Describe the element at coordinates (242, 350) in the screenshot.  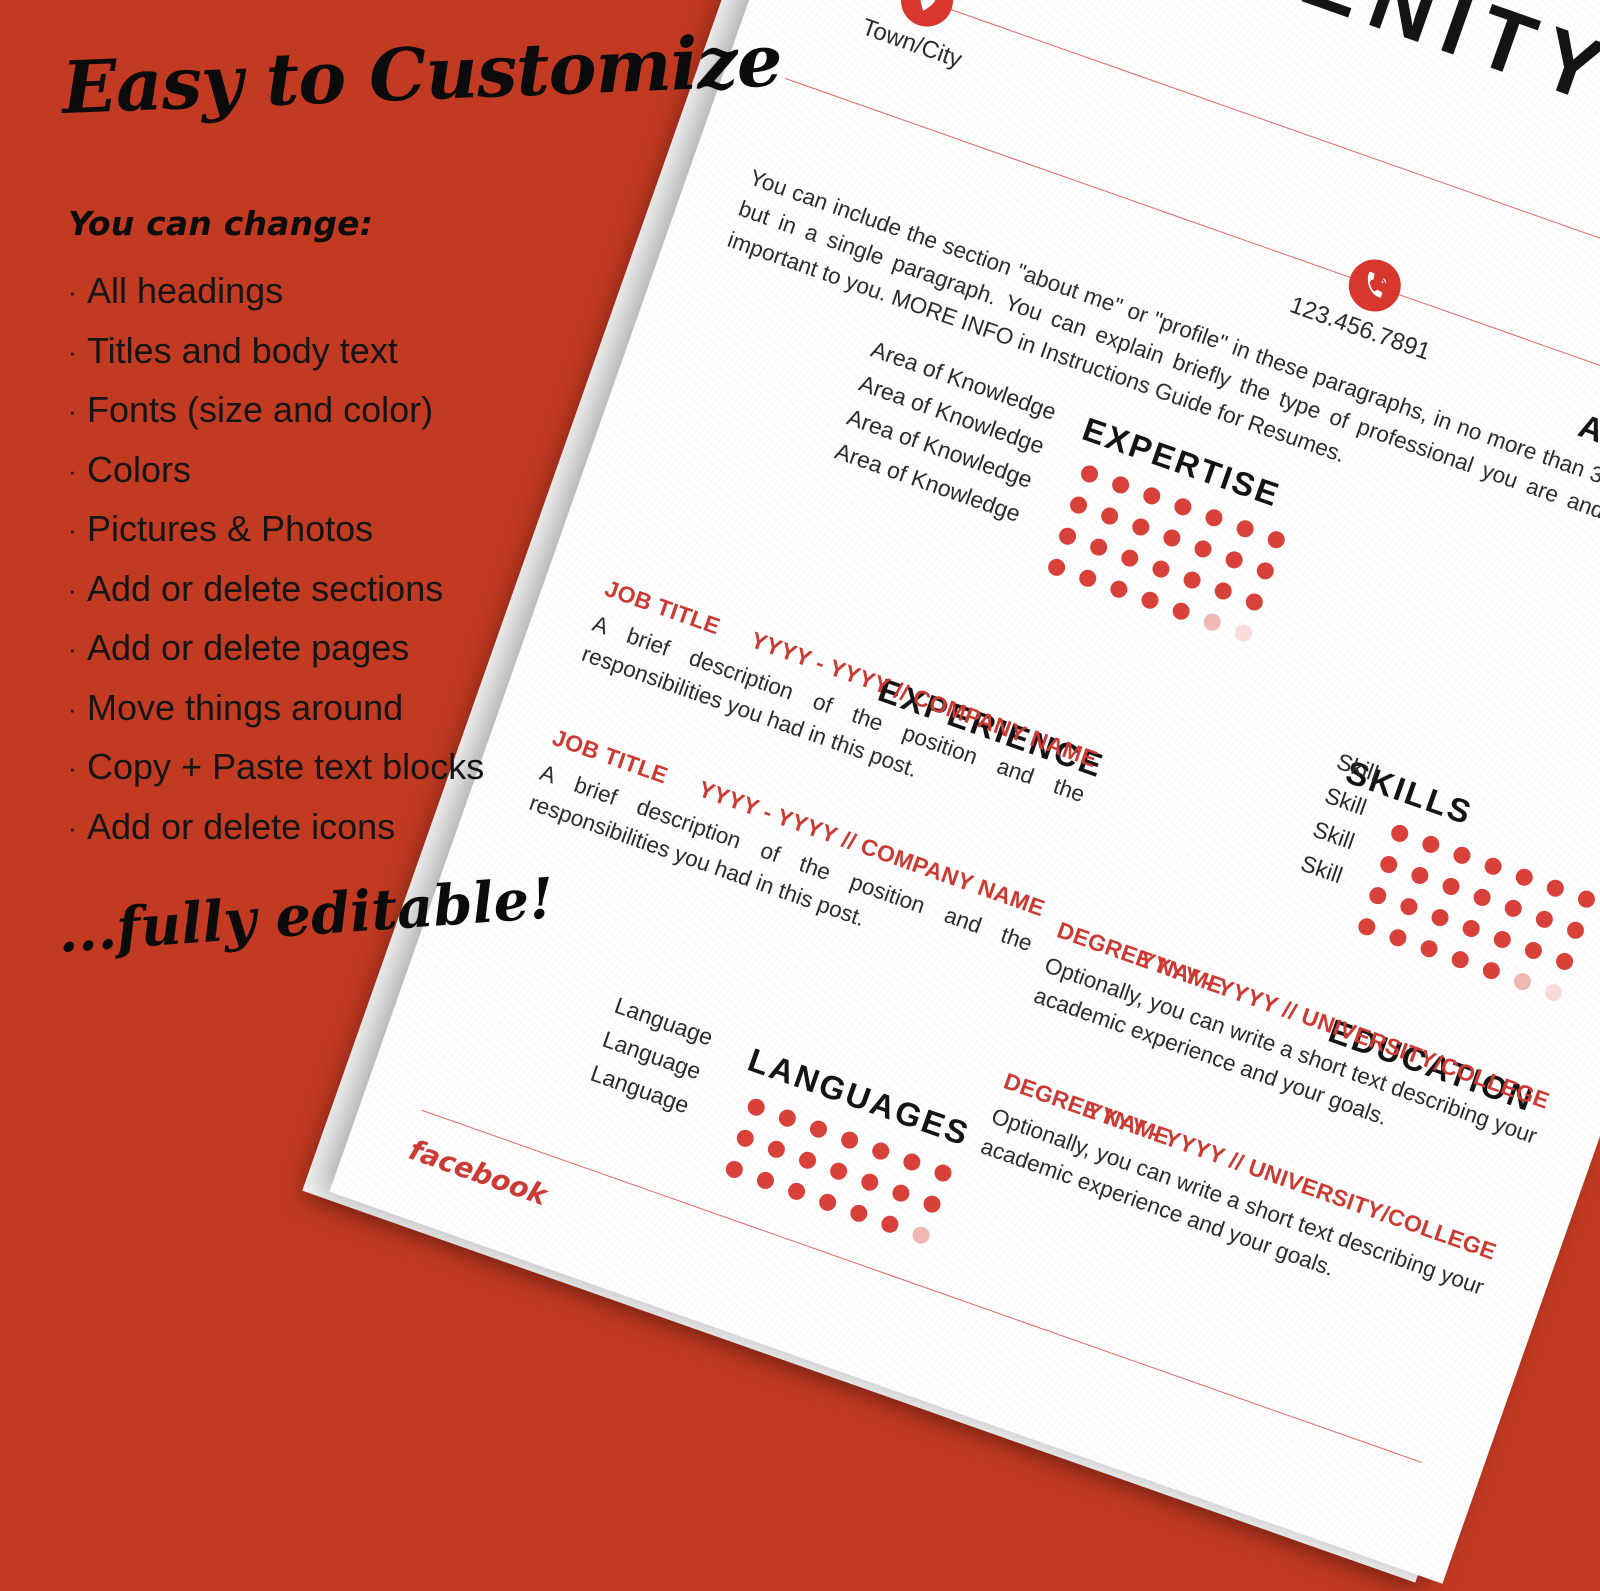
I see `feature-item-label: Titles and body text` at that location.